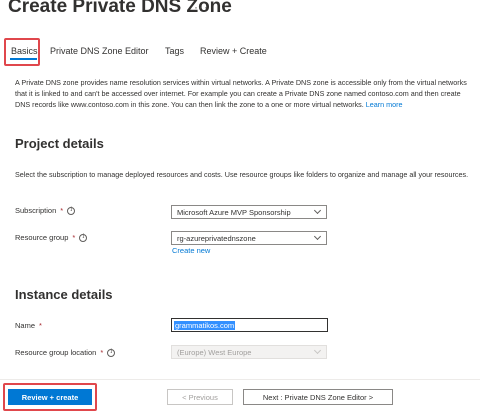  Describe the element at coordinates (59, 143) in the screenshot. I see `project-details-heading: Project details` at that location.